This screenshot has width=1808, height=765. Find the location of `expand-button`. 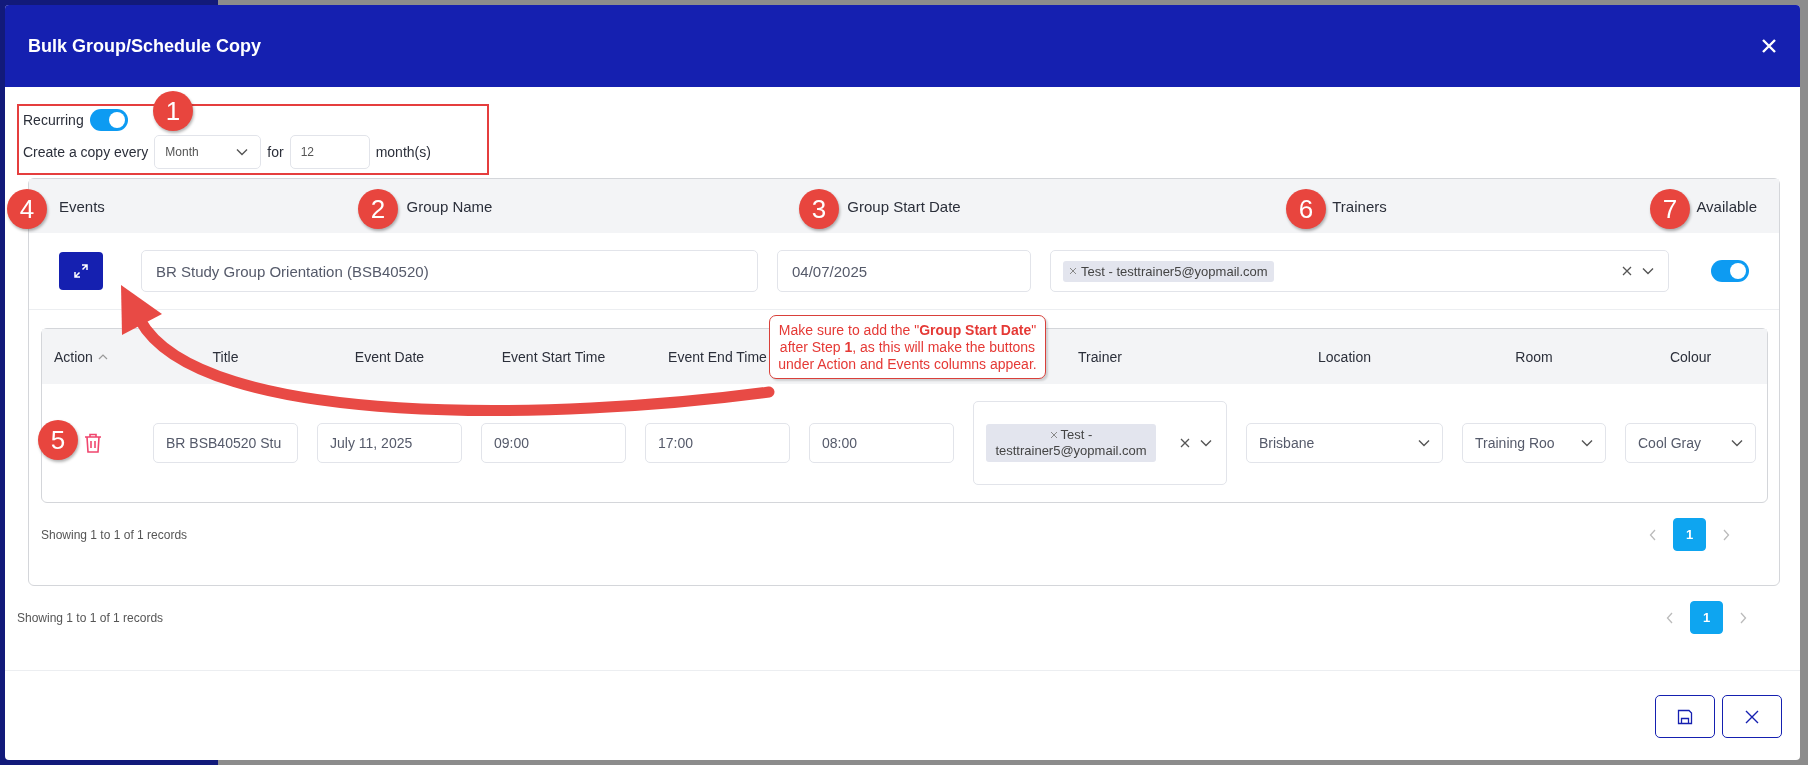

expand-button is located at coordinates (81, 271).